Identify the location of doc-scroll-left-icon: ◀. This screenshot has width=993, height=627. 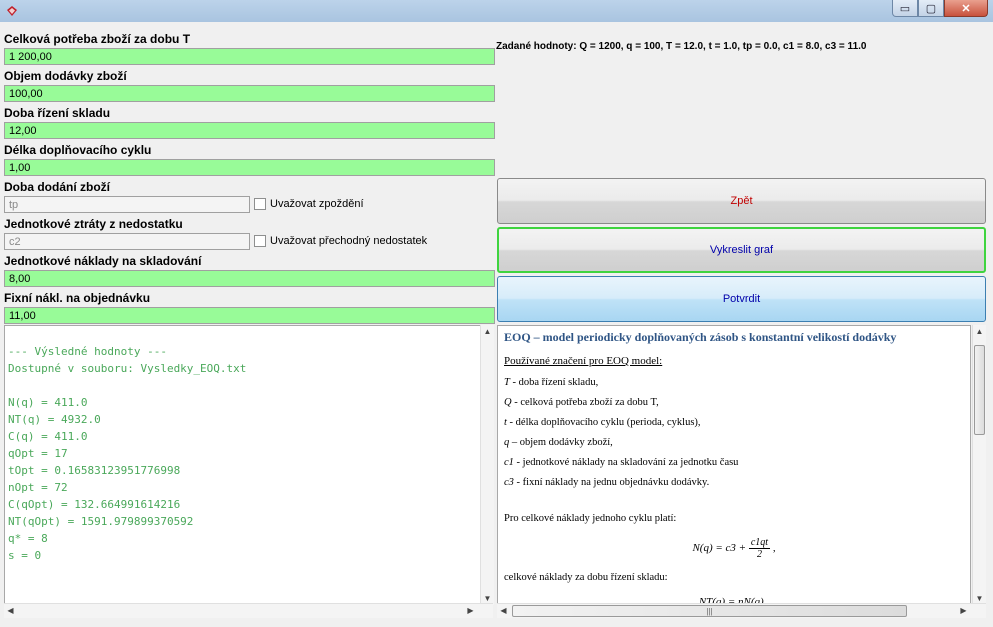
(503, 610).